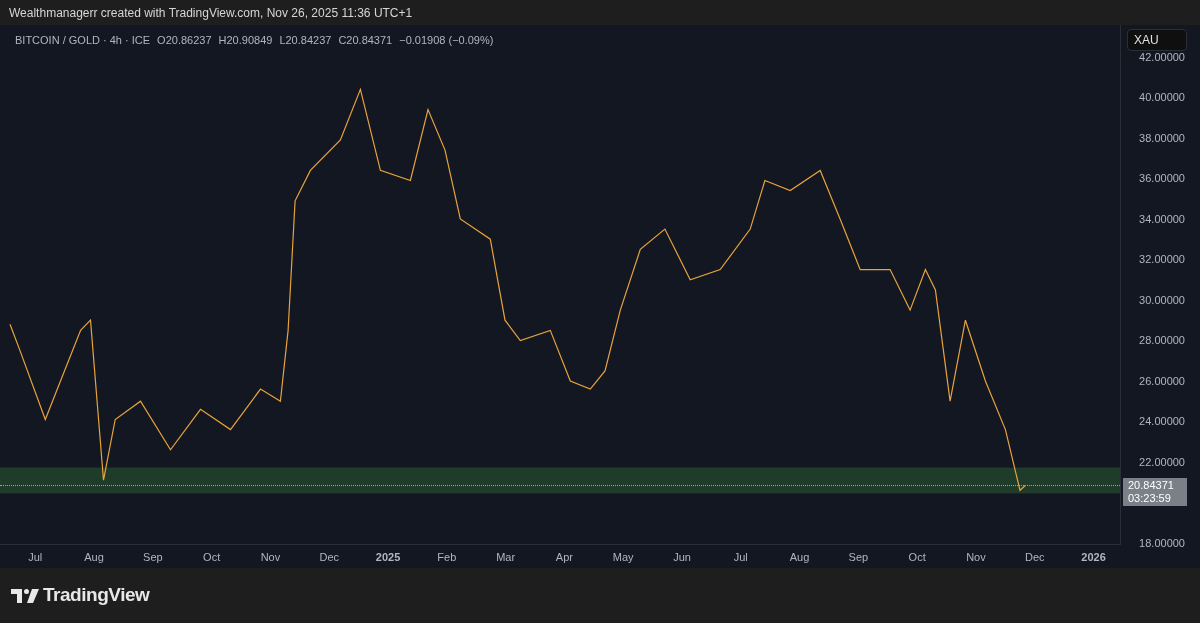 Image resolution: width=1200 pixels, height=623 pixels. Describe the element at coordinates (365, 40) in the screenshot. I see `close-value: C20.84371` at that location.